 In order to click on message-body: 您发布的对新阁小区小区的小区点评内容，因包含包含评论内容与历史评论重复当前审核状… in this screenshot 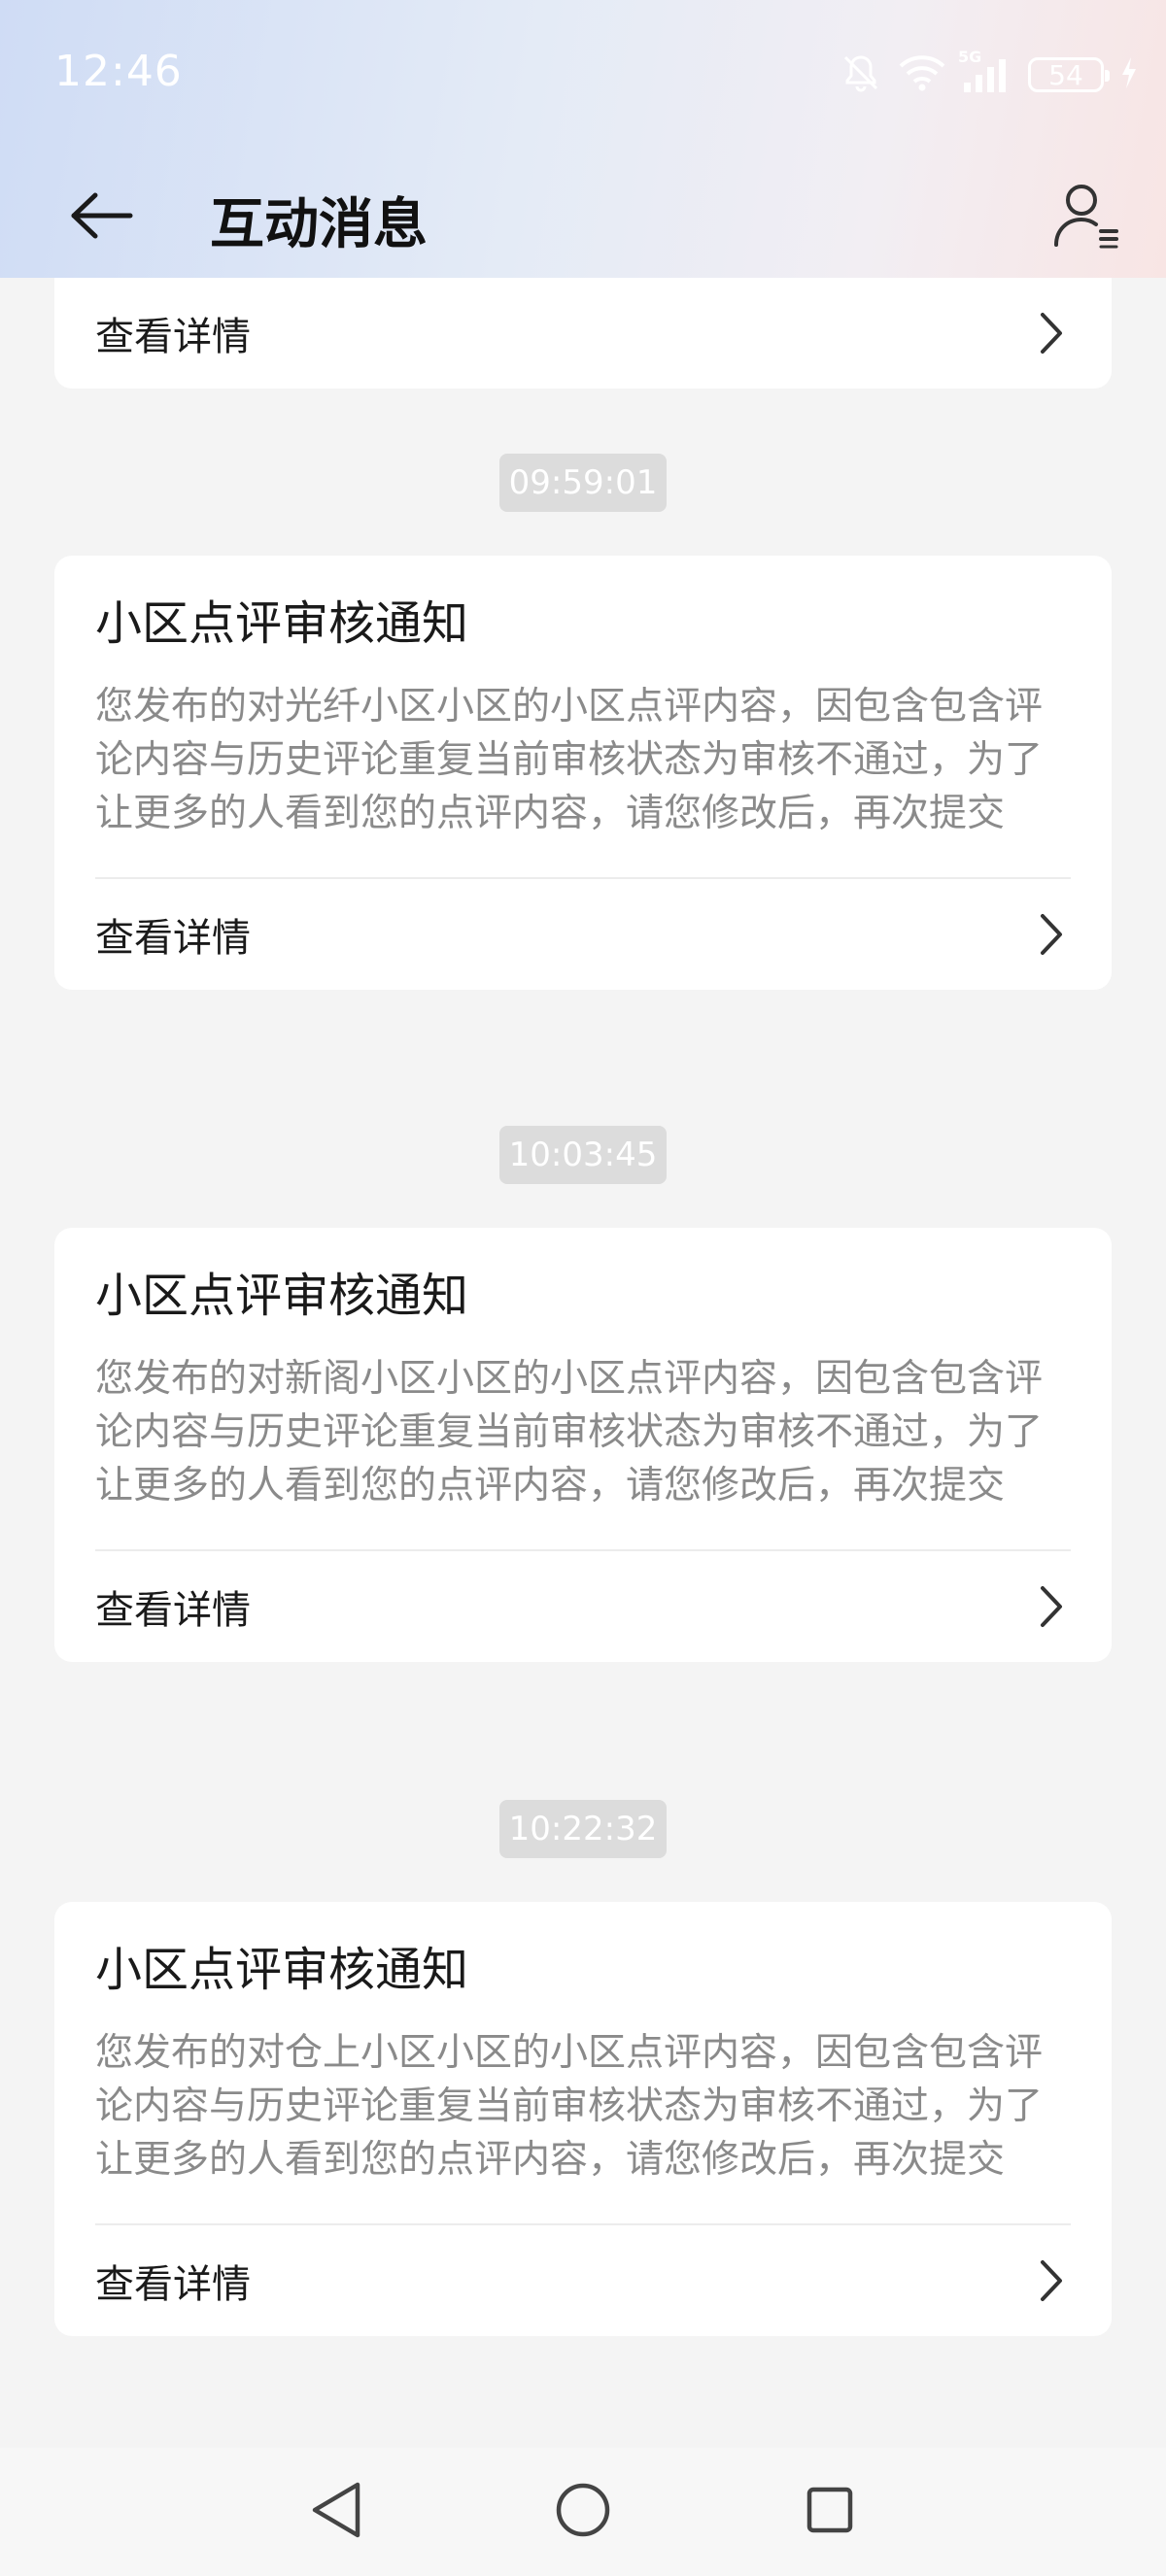, I will do `click(583, 1451)`.